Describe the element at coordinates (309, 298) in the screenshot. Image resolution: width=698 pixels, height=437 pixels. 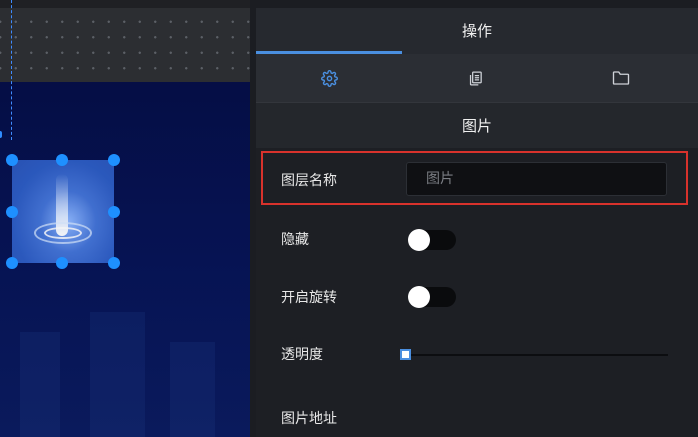
I see `rotate-label: 开启旋转` at that location.